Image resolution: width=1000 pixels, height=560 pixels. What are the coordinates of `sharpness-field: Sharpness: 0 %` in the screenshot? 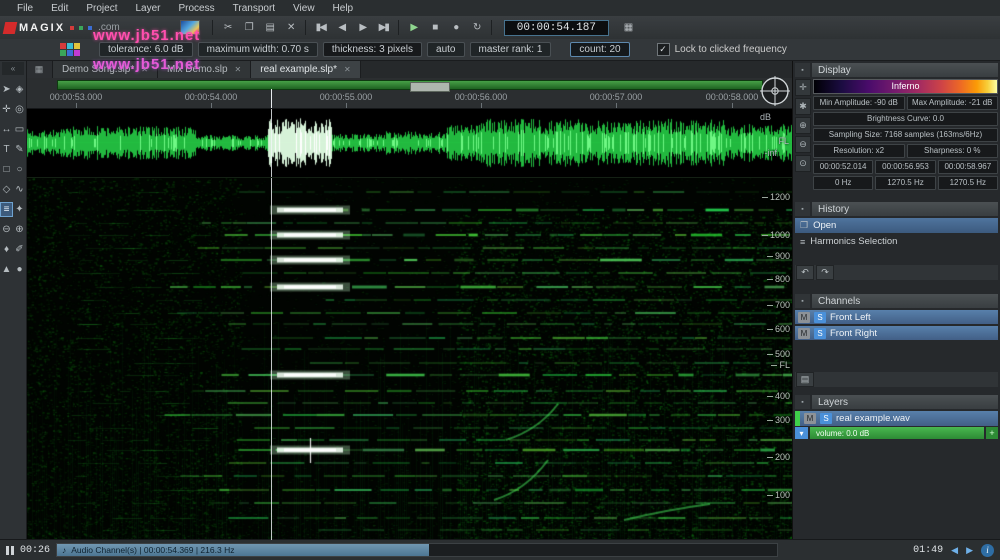 It's located at (952, 151).